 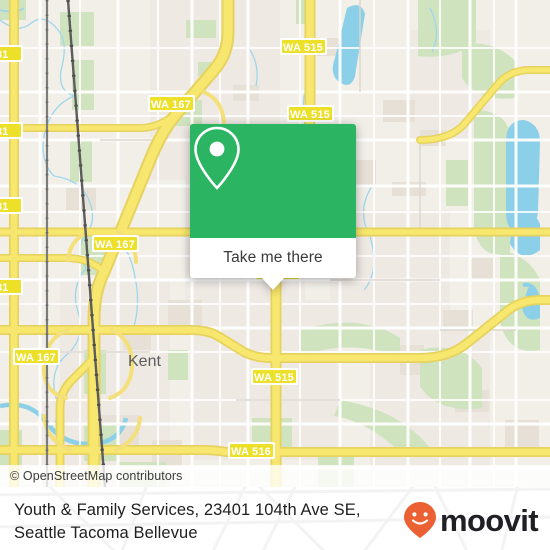 What do you see at coordinates (419, 520) in the screenshot?
I see `moovit-smiley-pin-icon` at bounding box center [419, 520].